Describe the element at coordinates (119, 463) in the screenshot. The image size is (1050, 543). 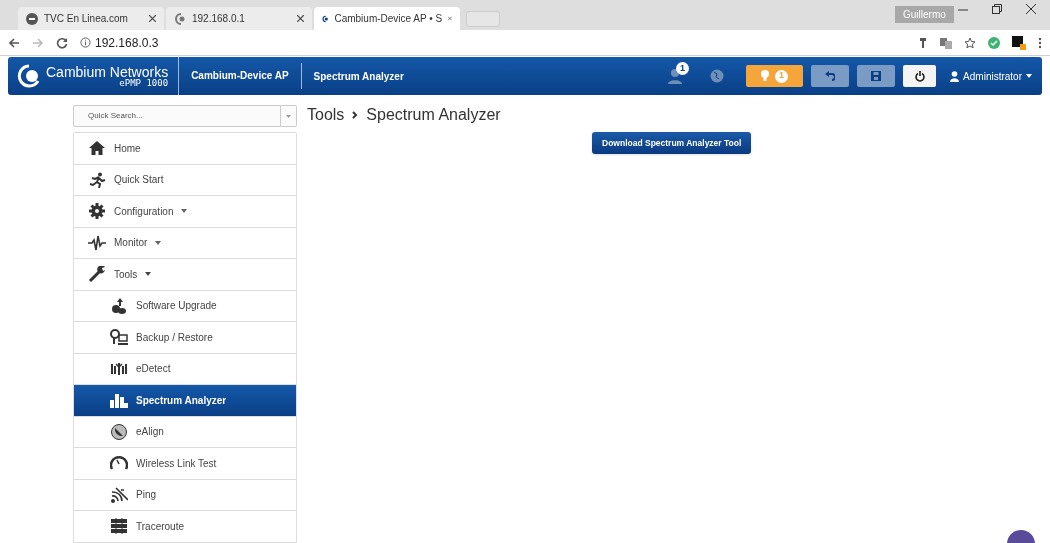
I see `gauge-icon` at that location.